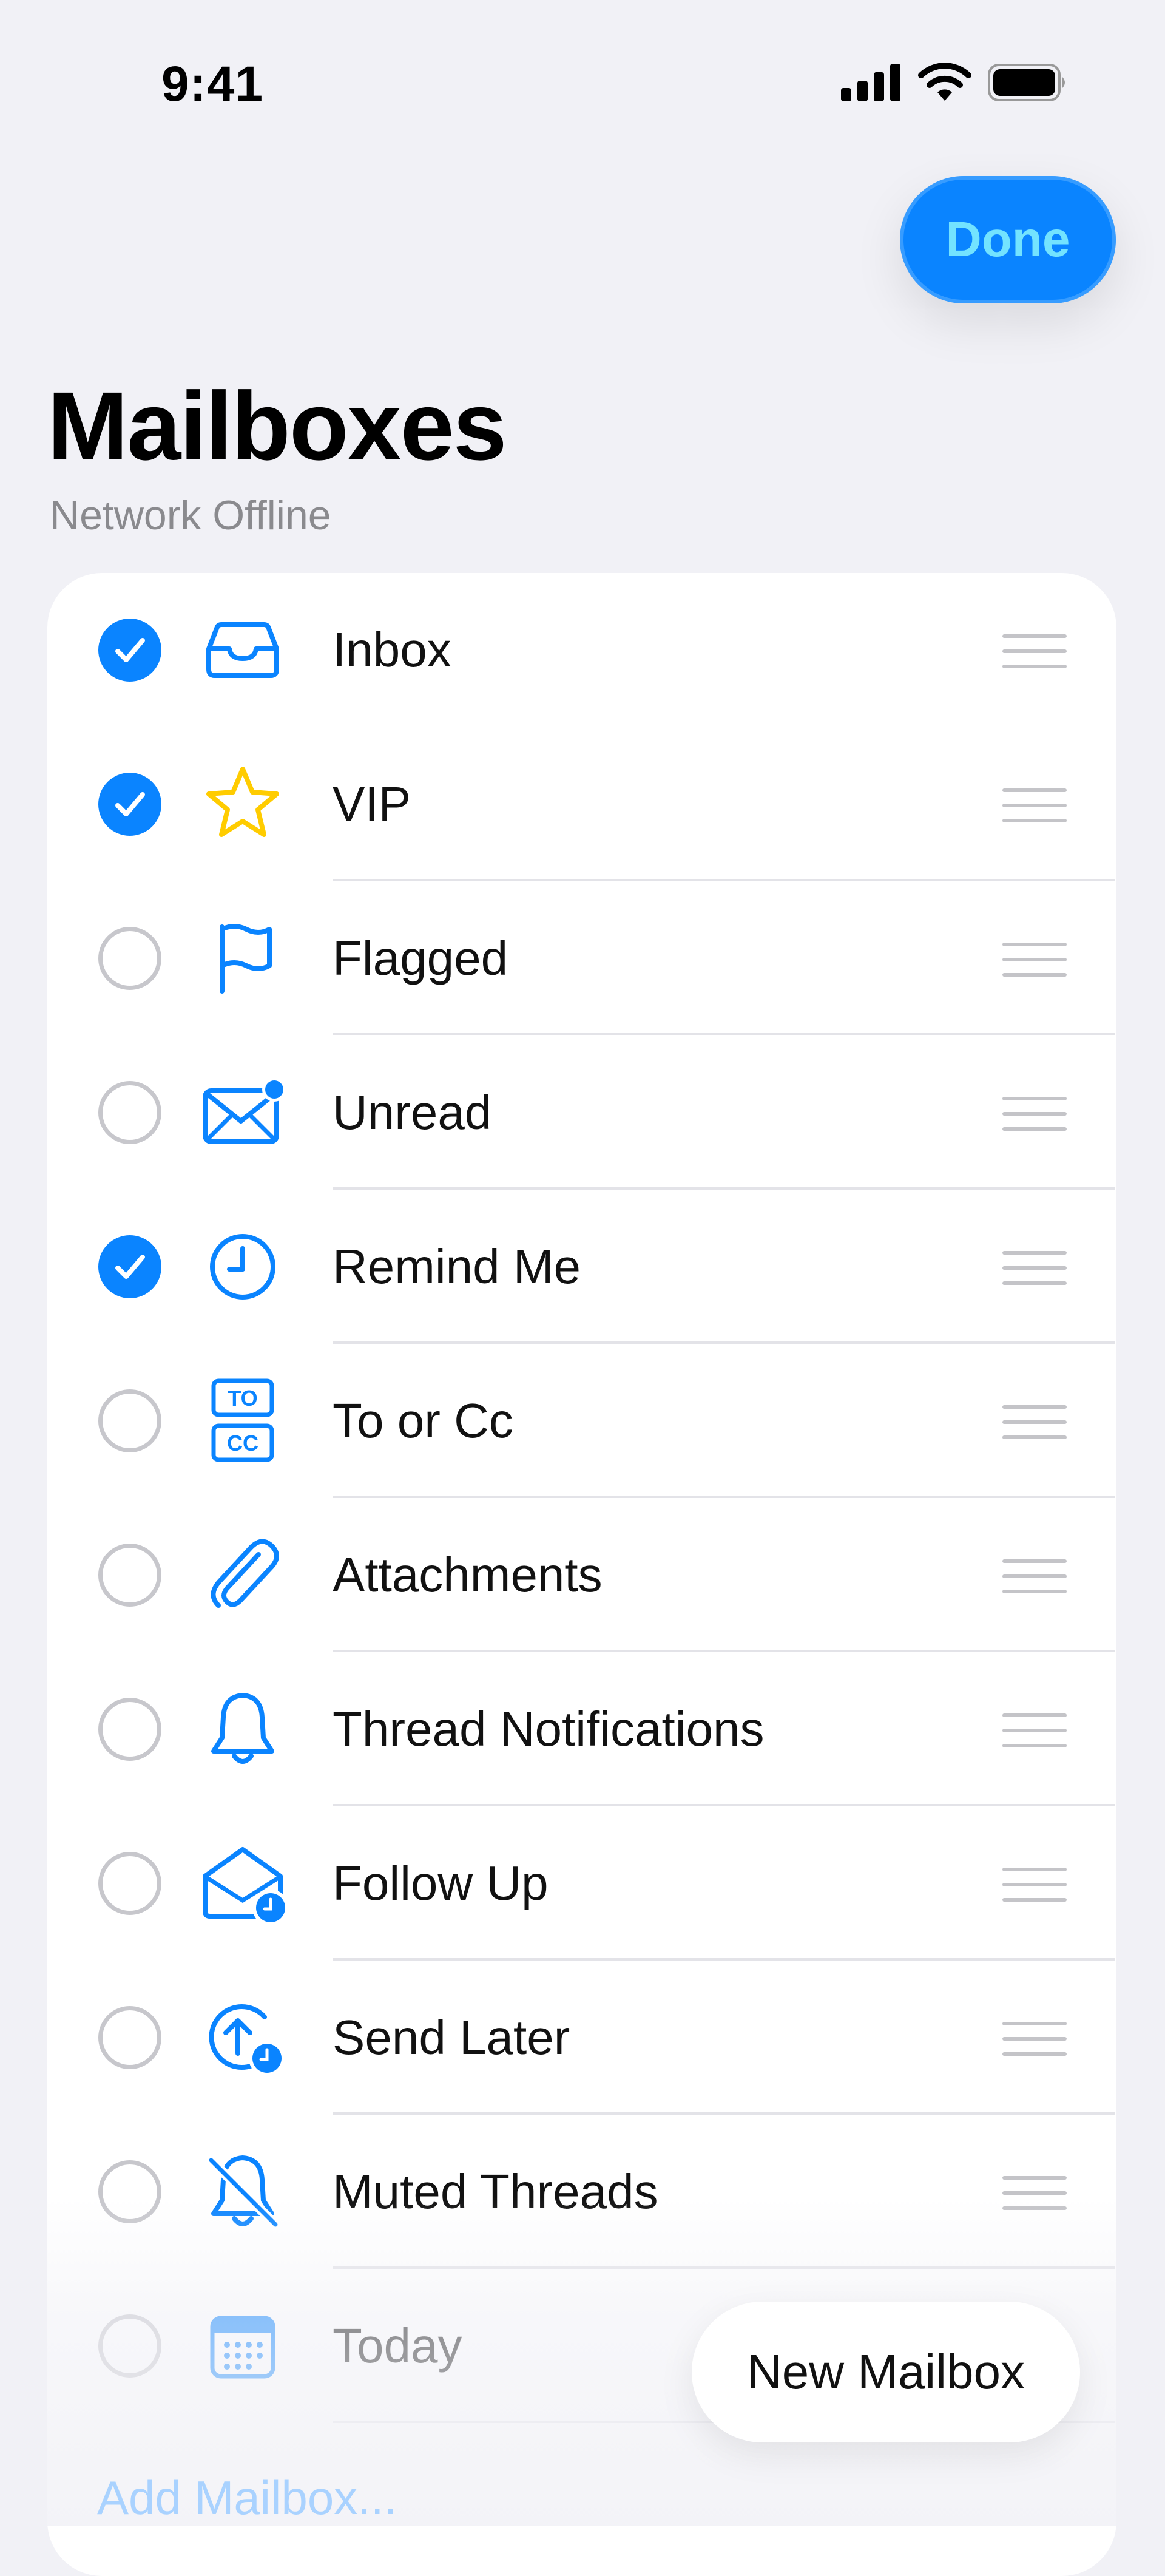  Describe the element at coordinates (581, 958) in the screenshot. I see `mailbox-row-flagged: Flagged` at that location.